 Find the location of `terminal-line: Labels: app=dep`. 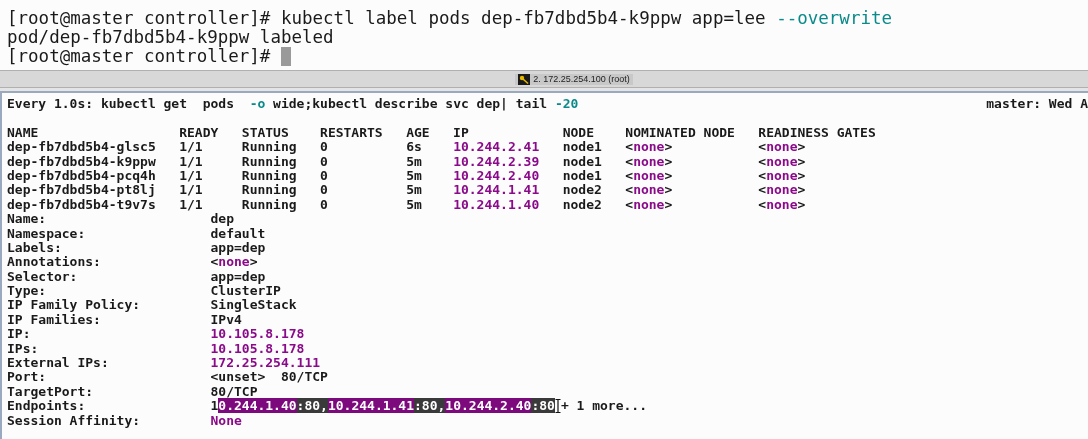

terminal-line: Labels: app=dep is located at coordinates (137, 248).